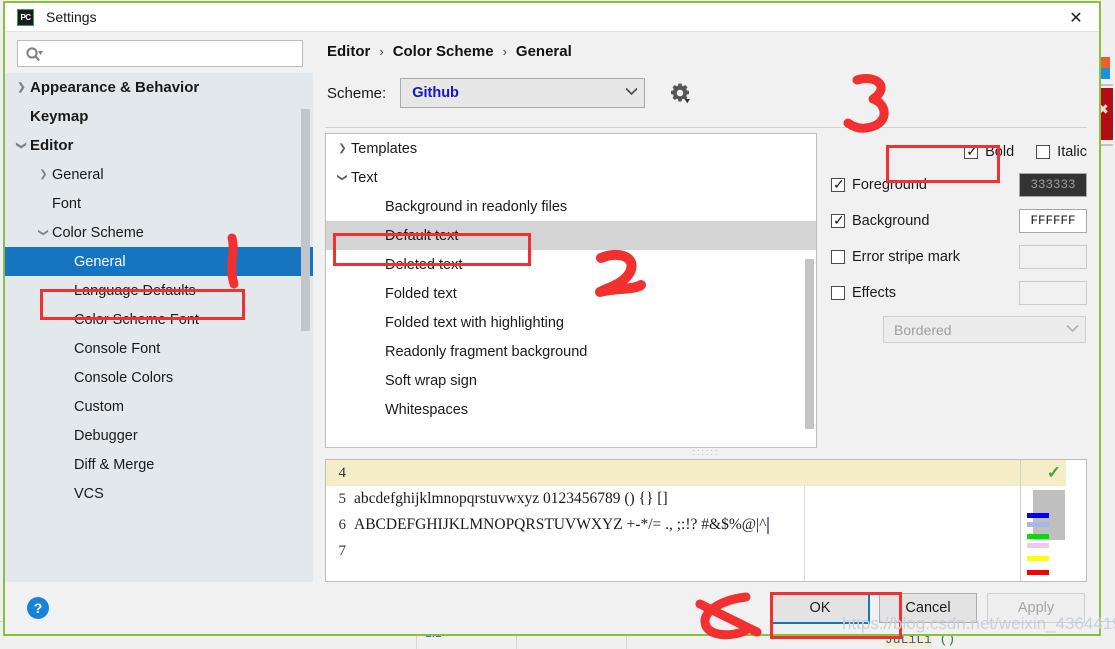 This screenshot has height=649, width=1115. I want to click on error-stripe-mark-checkbox, so click(838, 257).